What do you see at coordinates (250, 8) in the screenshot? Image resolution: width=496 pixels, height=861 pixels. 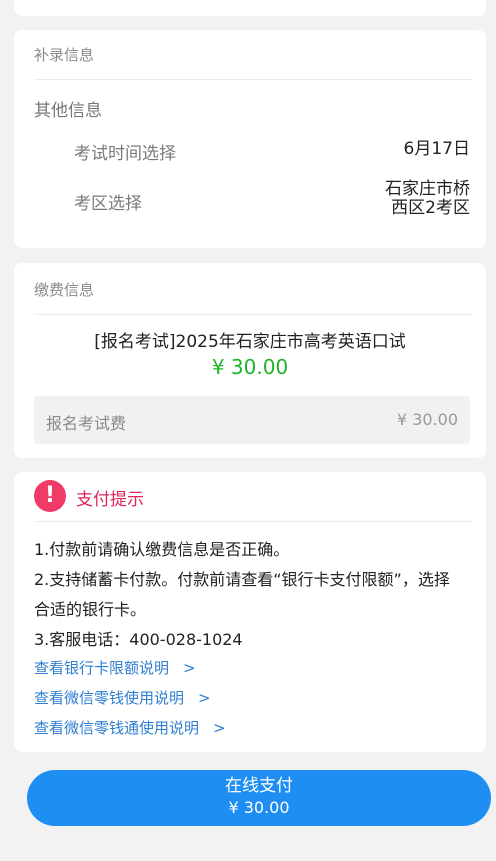 I see `previous-card` at bounding box center [250, 8].